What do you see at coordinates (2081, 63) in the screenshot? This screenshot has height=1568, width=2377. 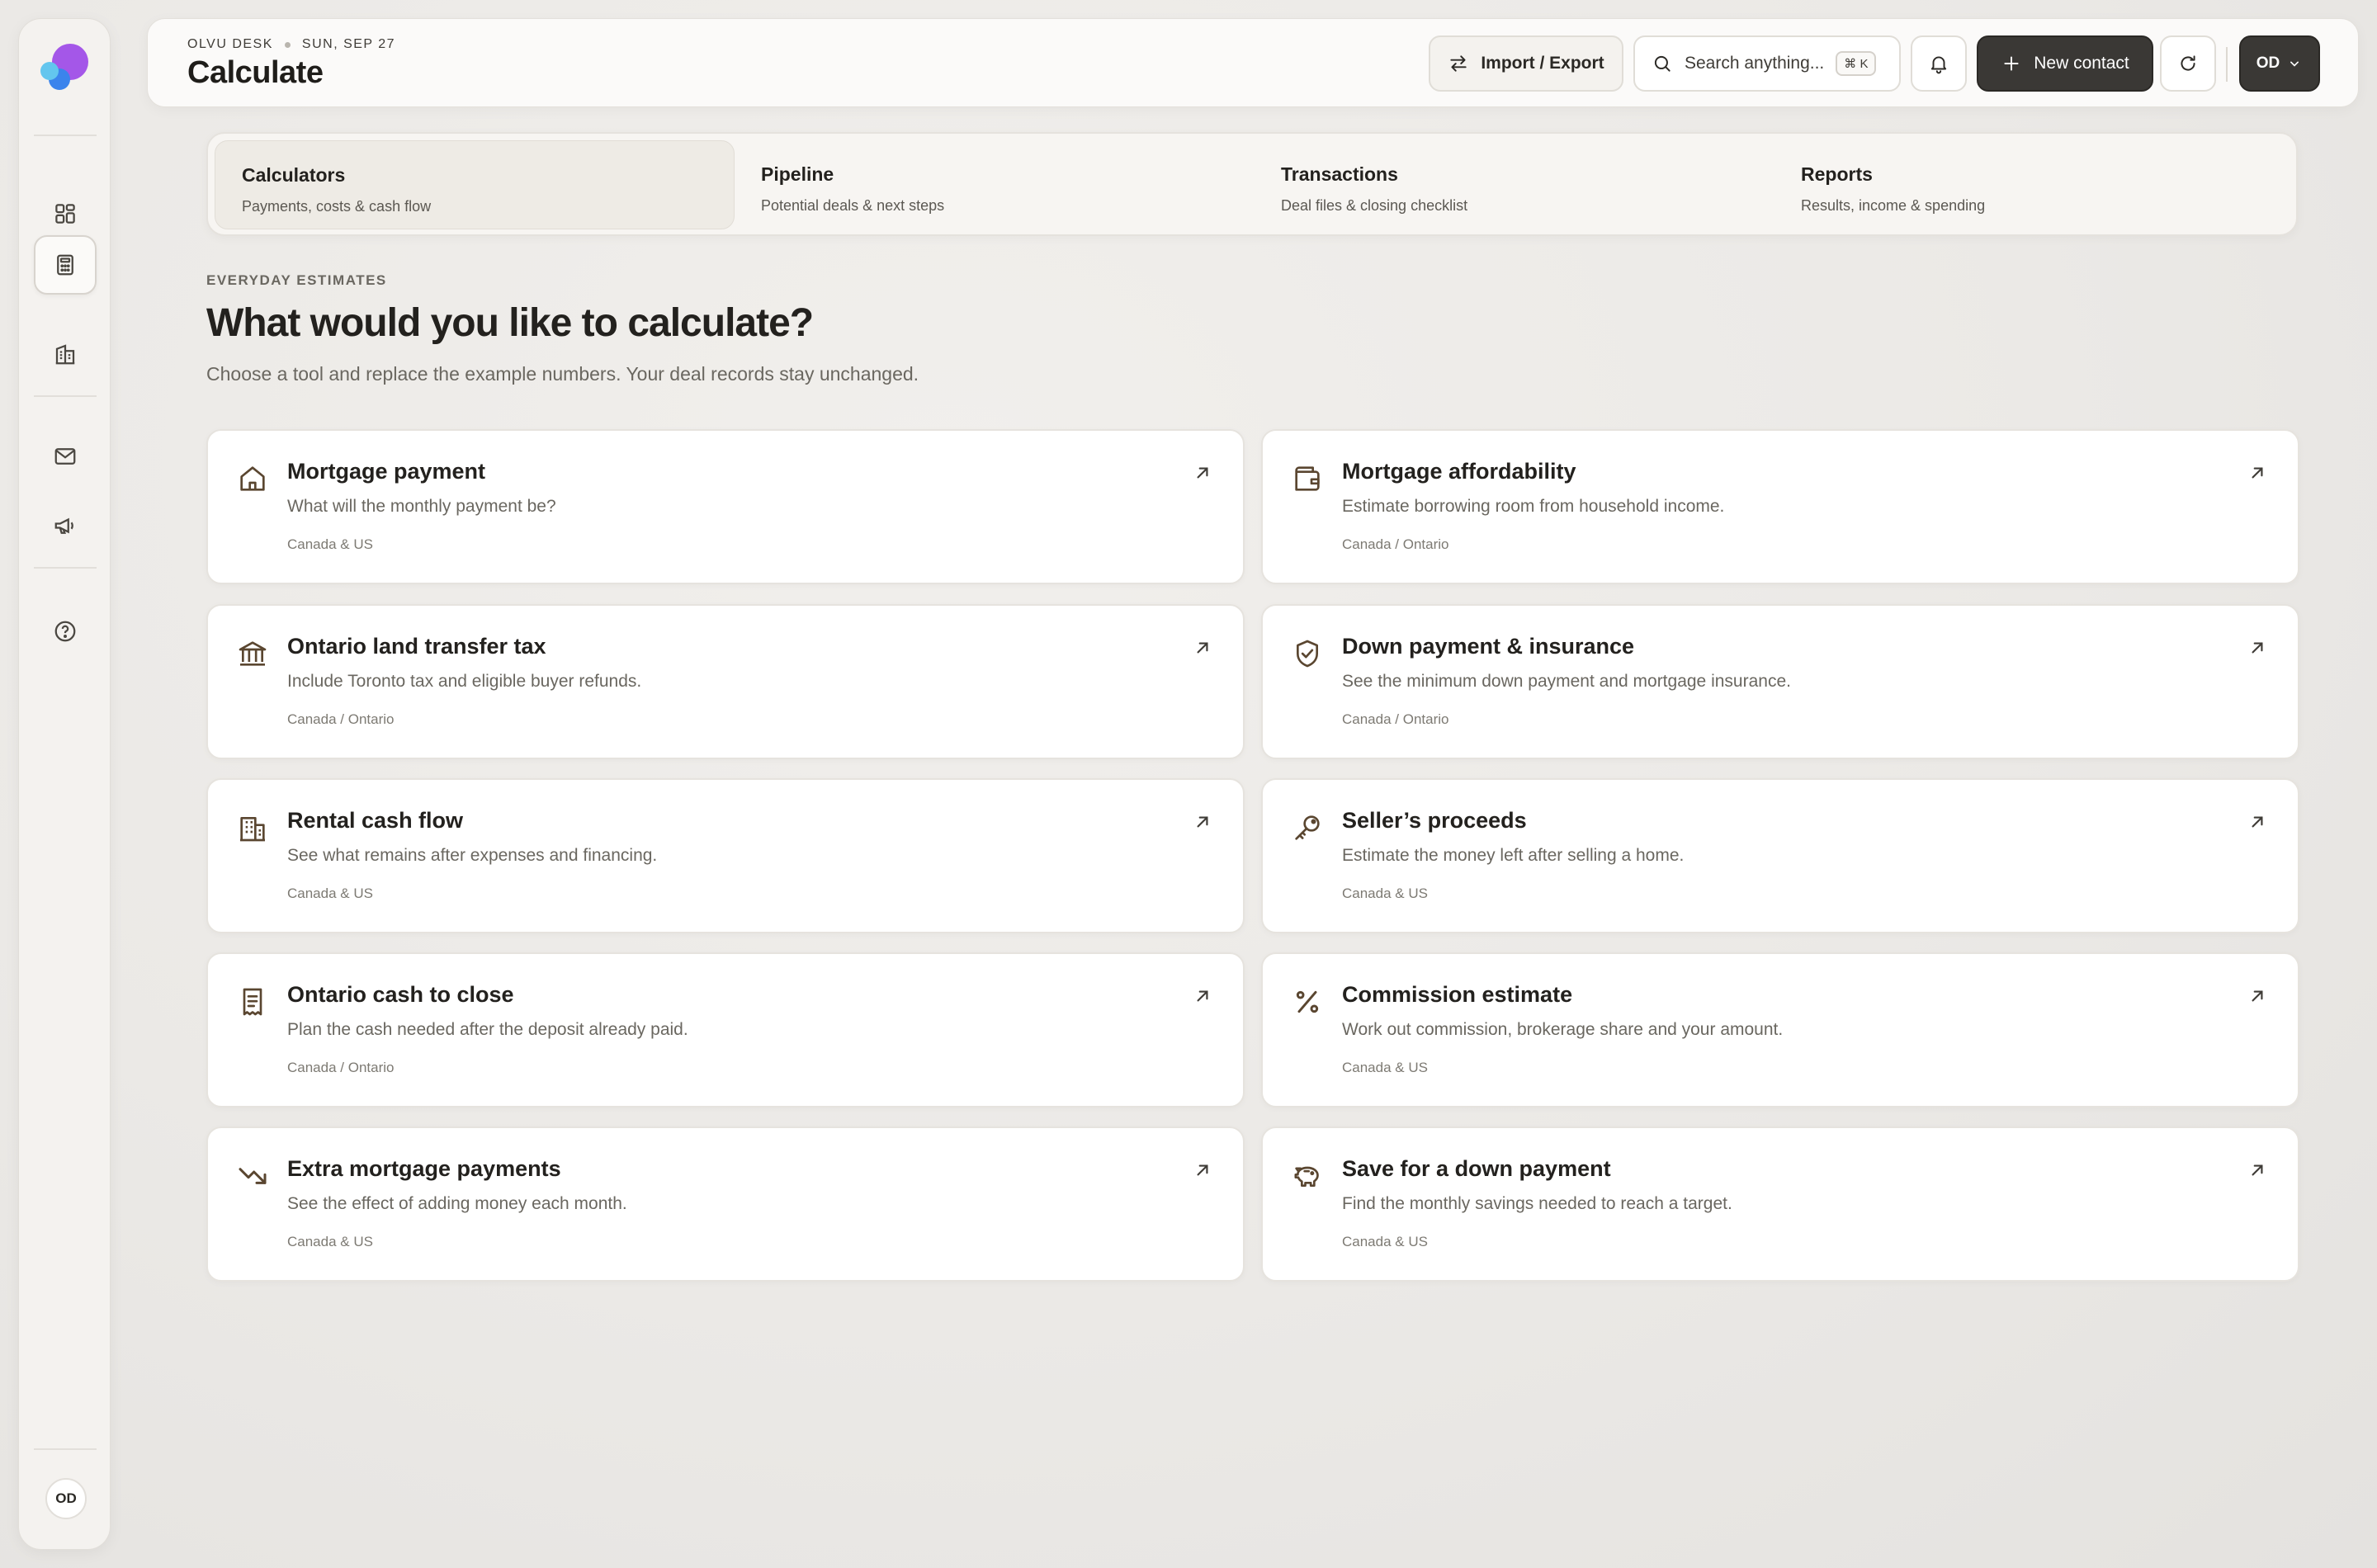 I see `new-contact-label: New contact` at bounding box center [2081, 63].